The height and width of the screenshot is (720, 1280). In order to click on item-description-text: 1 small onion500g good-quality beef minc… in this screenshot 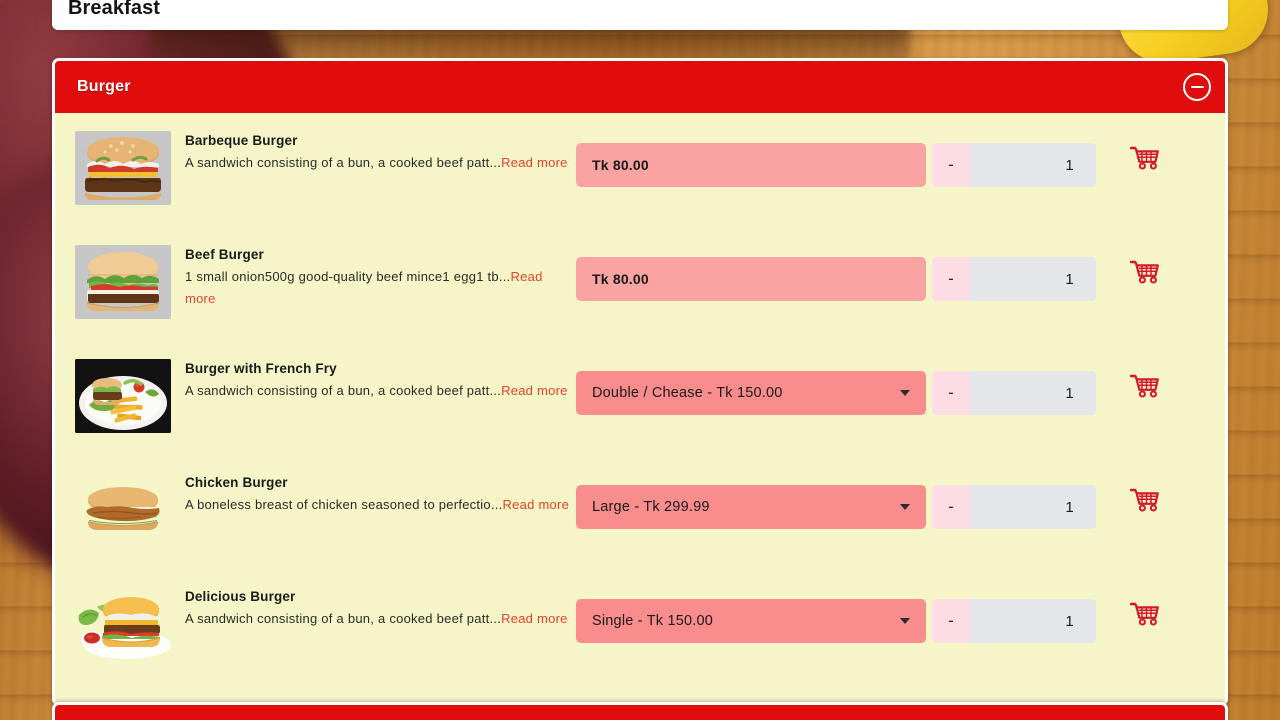, I will do `click(342, 276)`.